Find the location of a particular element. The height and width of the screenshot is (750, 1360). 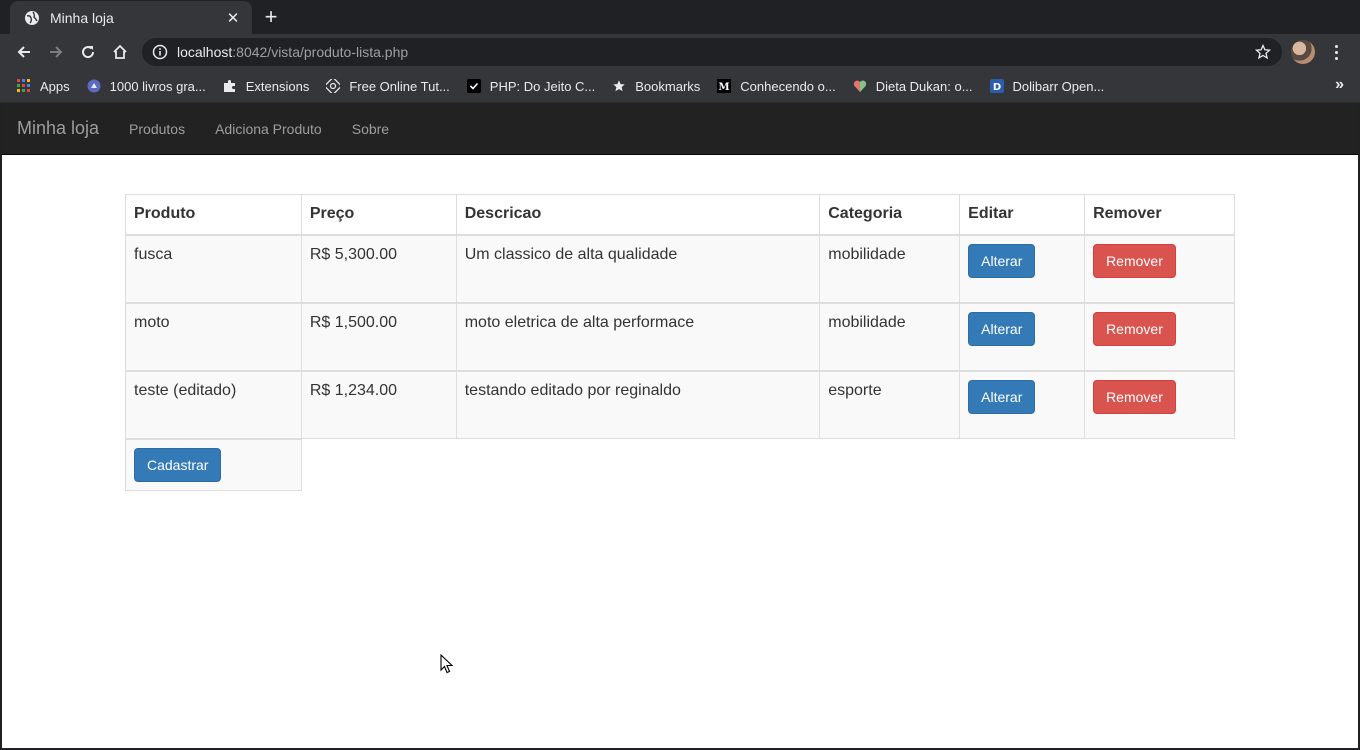

bookmark-extensions: Extensions is located at coordinates (266, 86).